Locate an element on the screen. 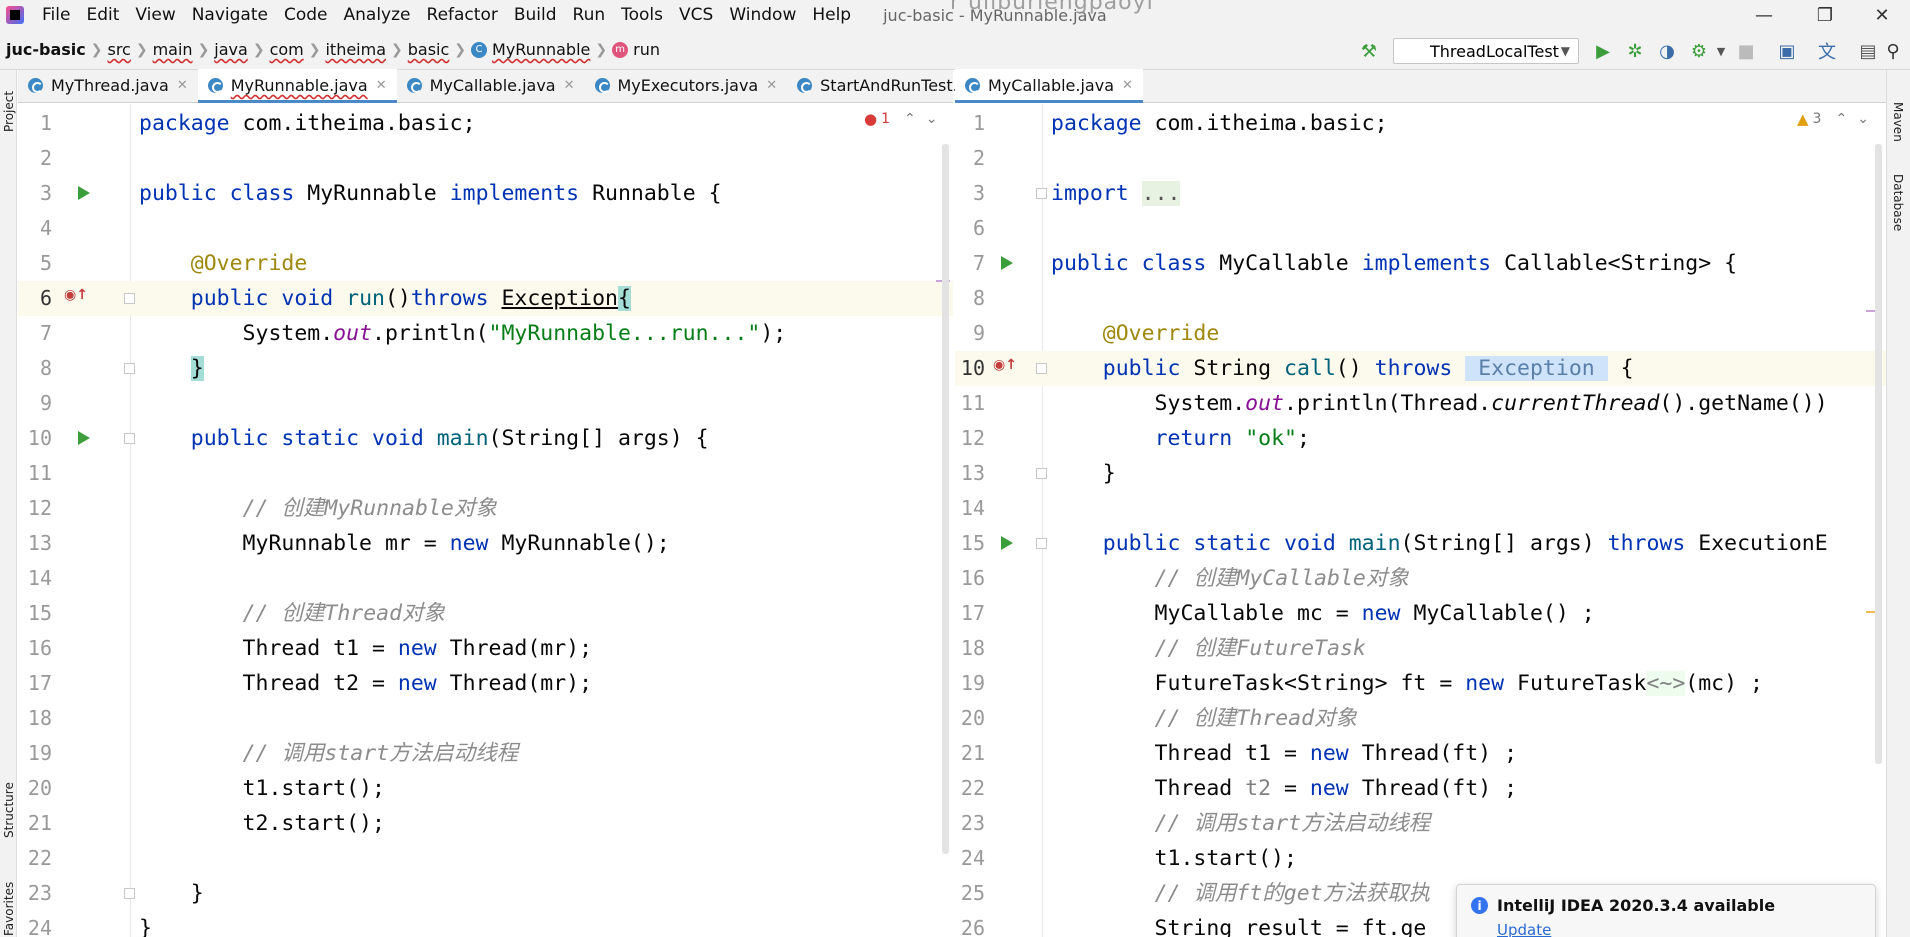 Image resolution: width=1910 pixels, height=937 pixels. minimize-icon: — is located at coordinates (1764, 15).